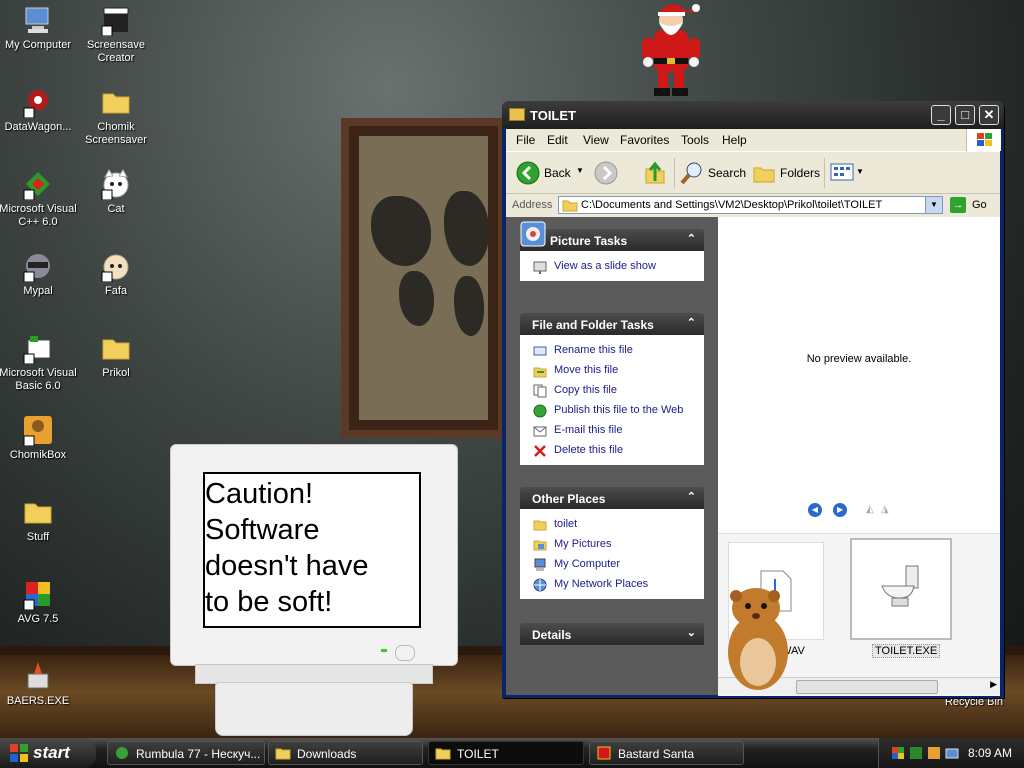 This screenshot has width=1024, height=768. Describe the element at coordinates (612, 545) in the screenshot. I see `place-my-pictures: My Pictures` at that location.